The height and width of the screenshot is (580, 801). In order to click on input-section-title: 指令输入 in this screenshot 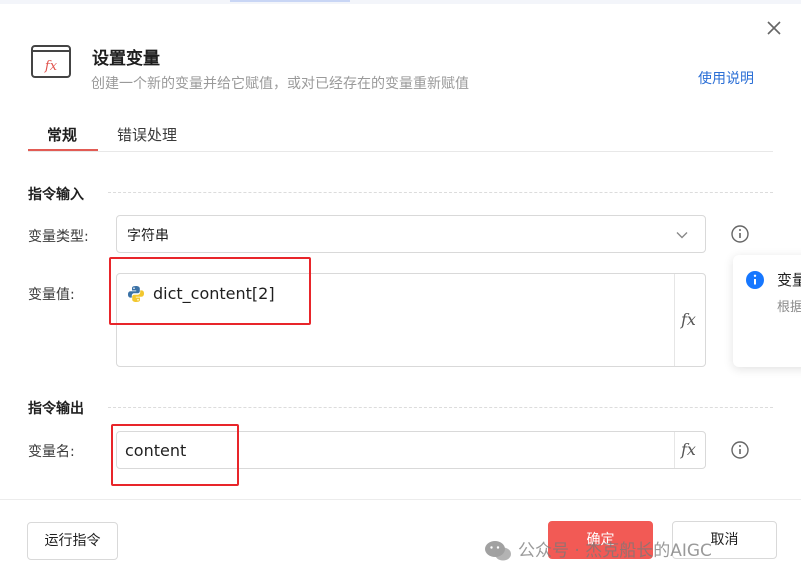, I will do `click(56, 195)`.